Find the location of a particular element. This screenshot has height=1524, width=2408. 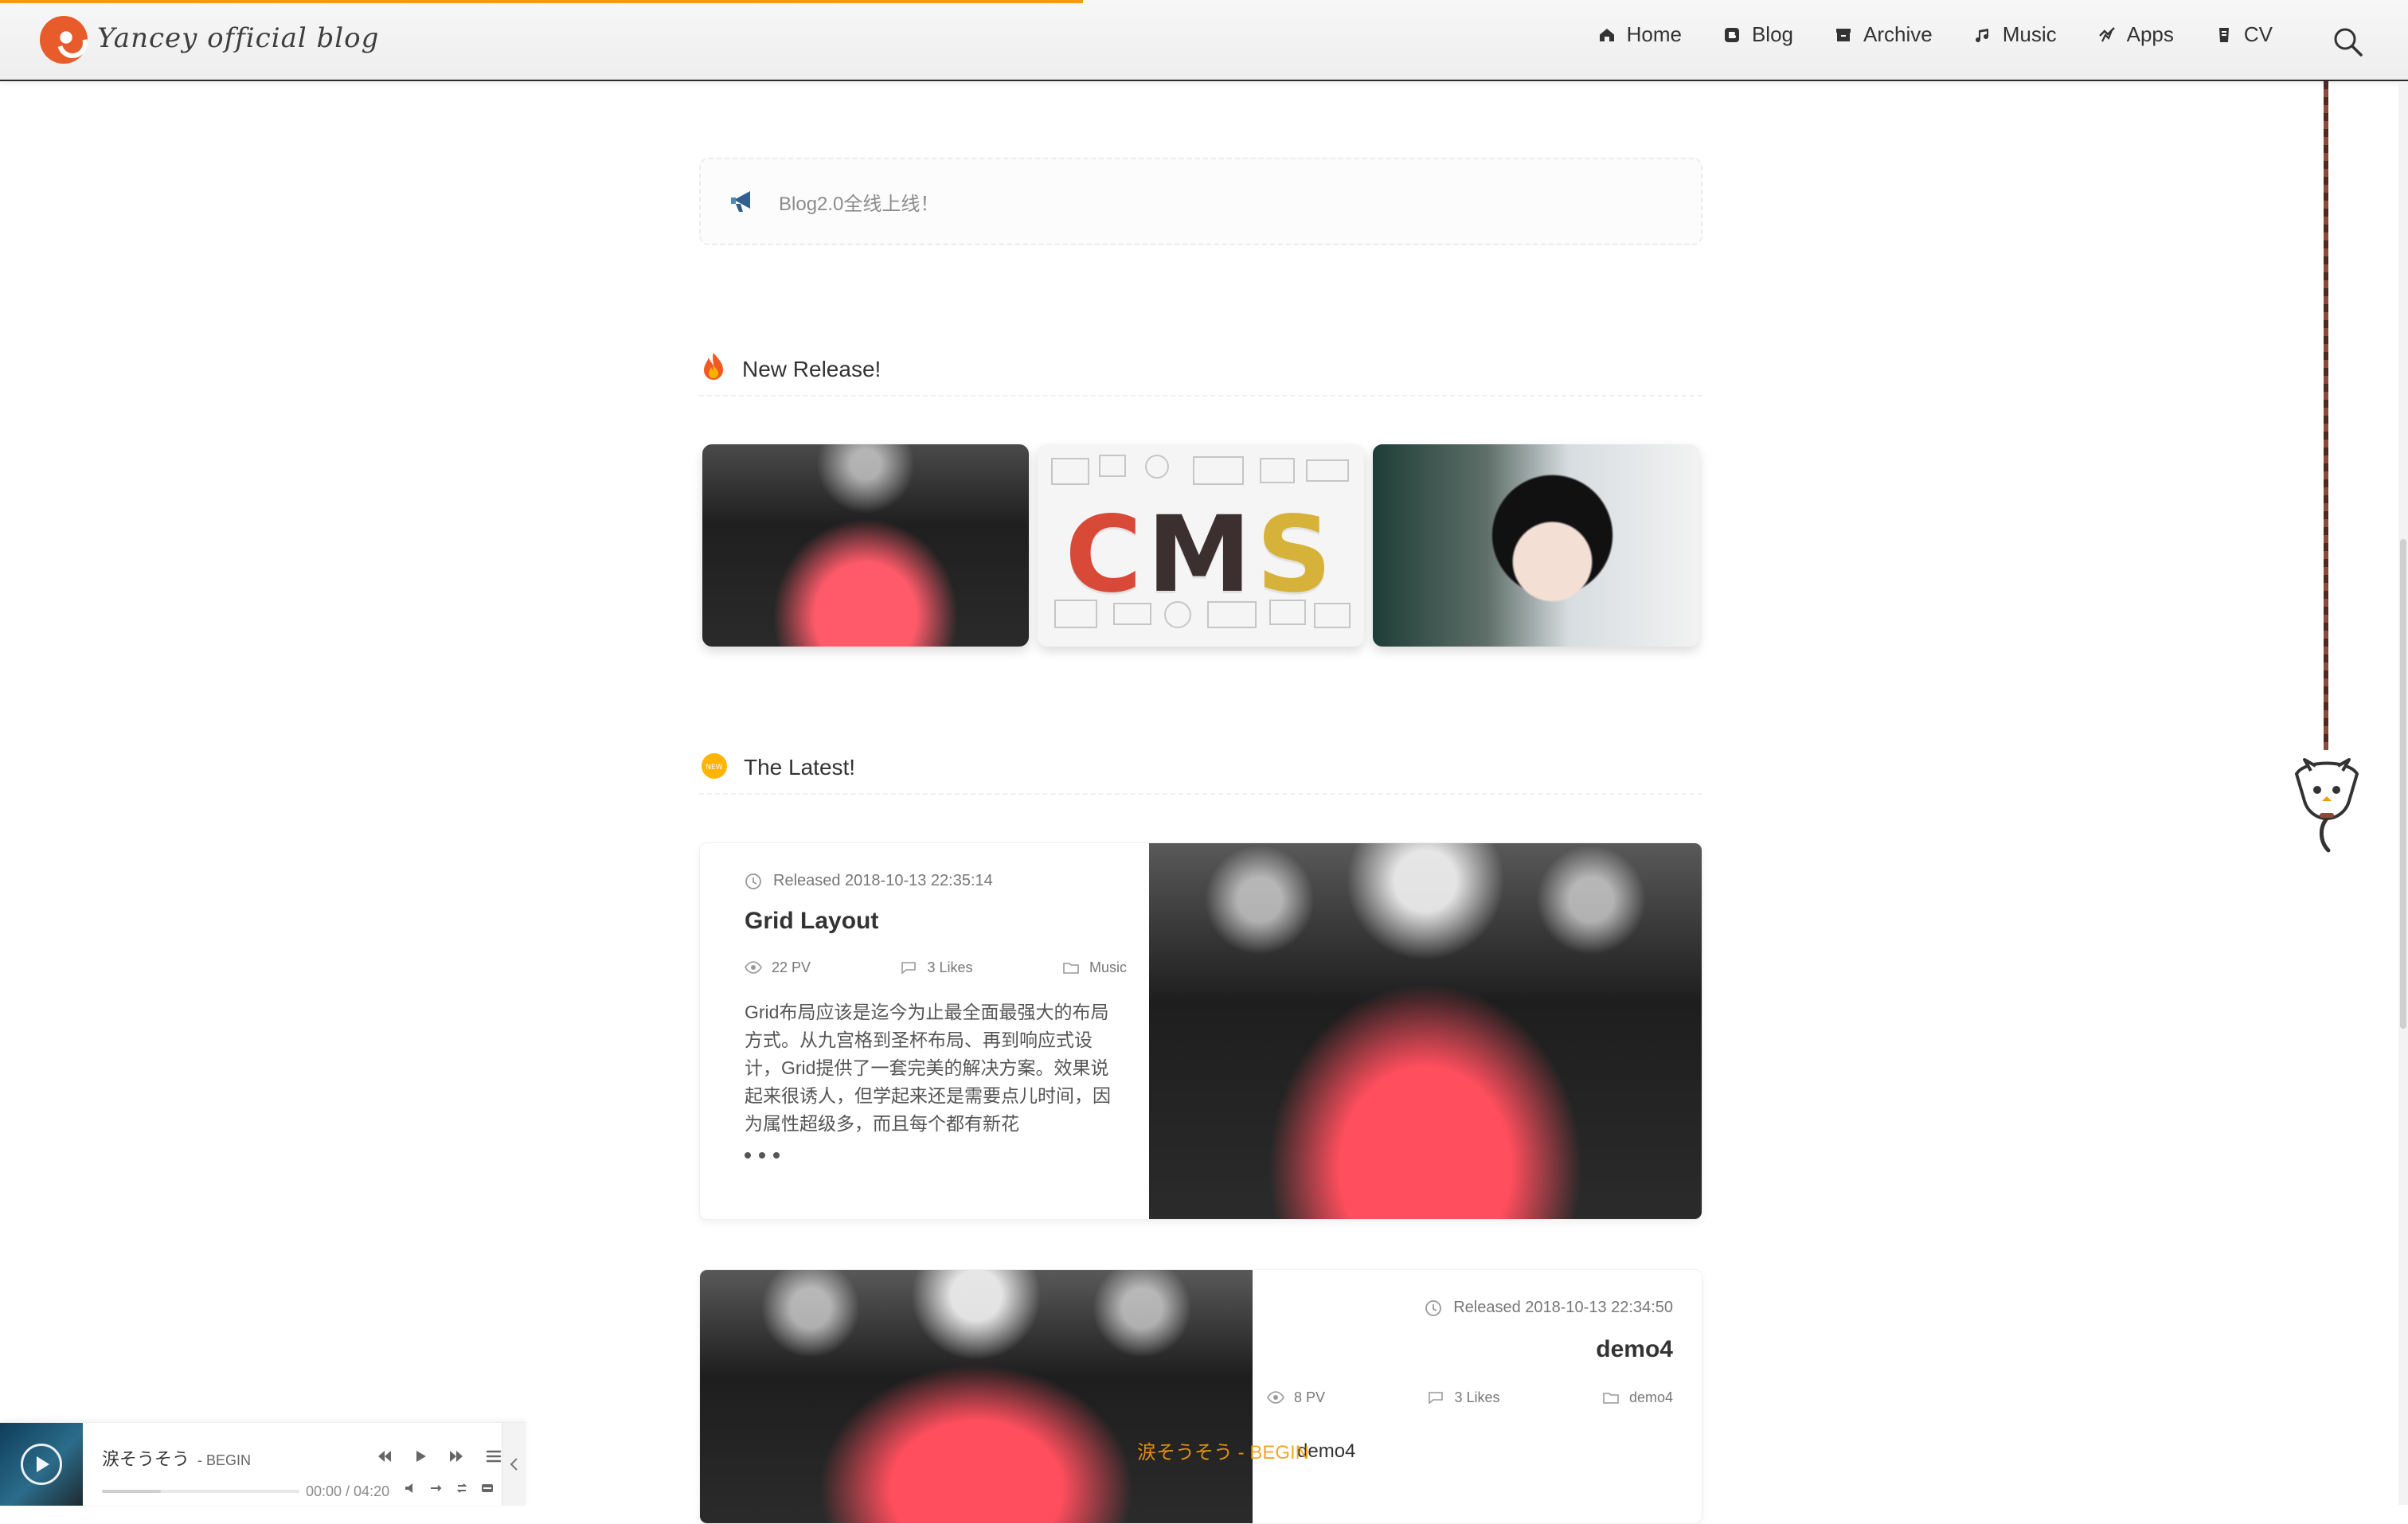

megaphone-icon is located at coordinates (744, 202).